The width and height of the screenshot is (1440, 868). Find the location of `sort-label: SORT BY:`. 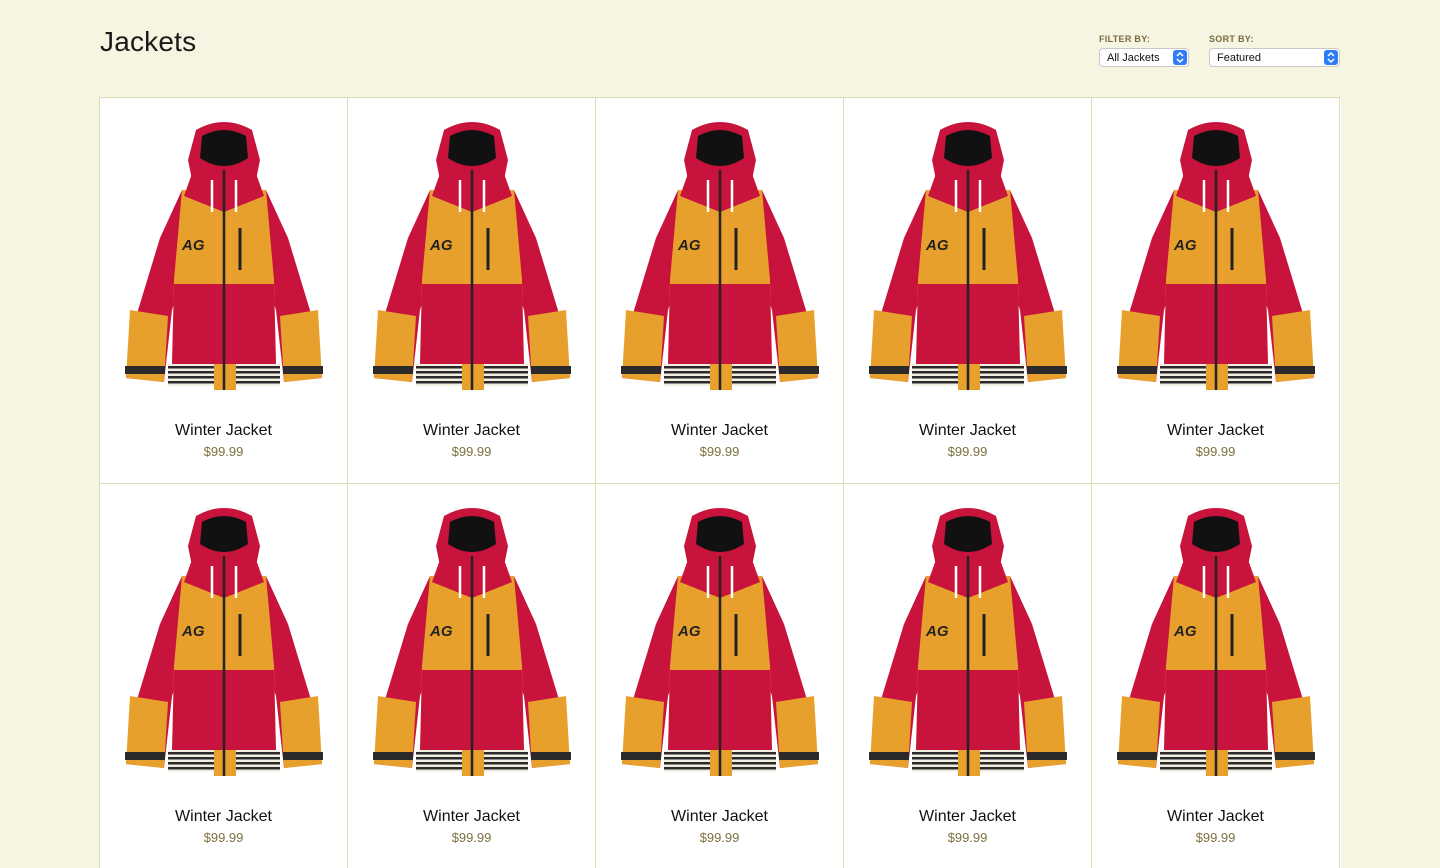

sort-label: SORT BY: is located at coordinates (1231, 39).